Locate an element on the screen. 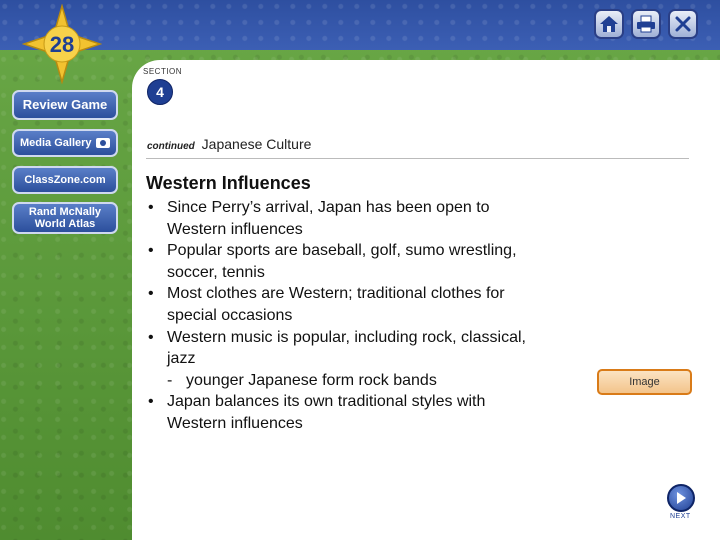 The image size is (720, 540). play-arrow-icon is located at coordinates (681, 498).